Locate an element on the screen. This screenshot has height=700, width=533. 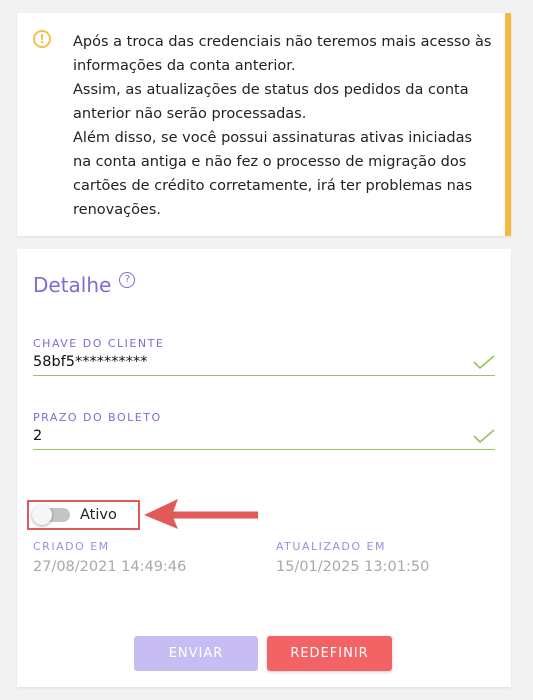
created-at-value: 27/08/2021 14:49:46 is located at coordinates (110, 567).